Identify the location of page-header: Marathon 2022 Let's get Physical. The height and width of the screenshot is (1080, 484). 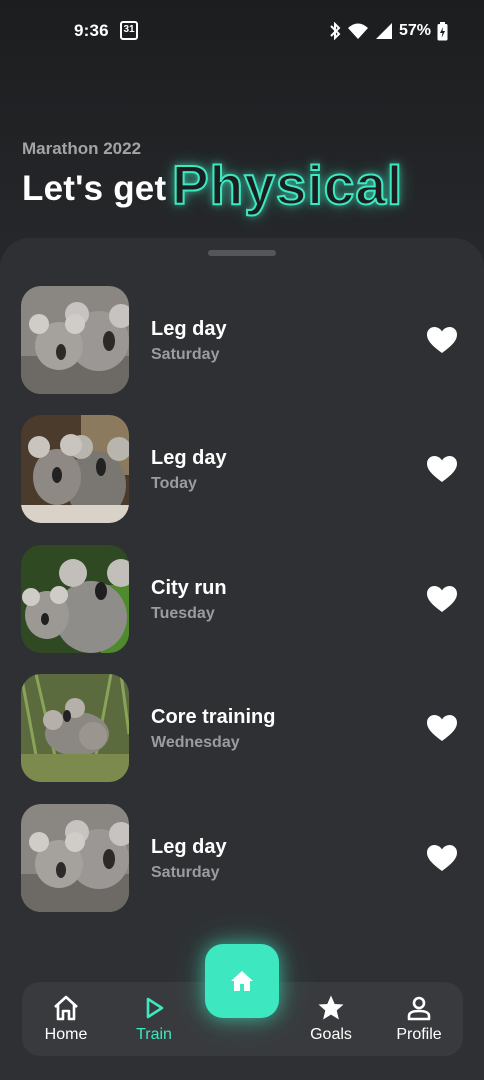
(242, 178).